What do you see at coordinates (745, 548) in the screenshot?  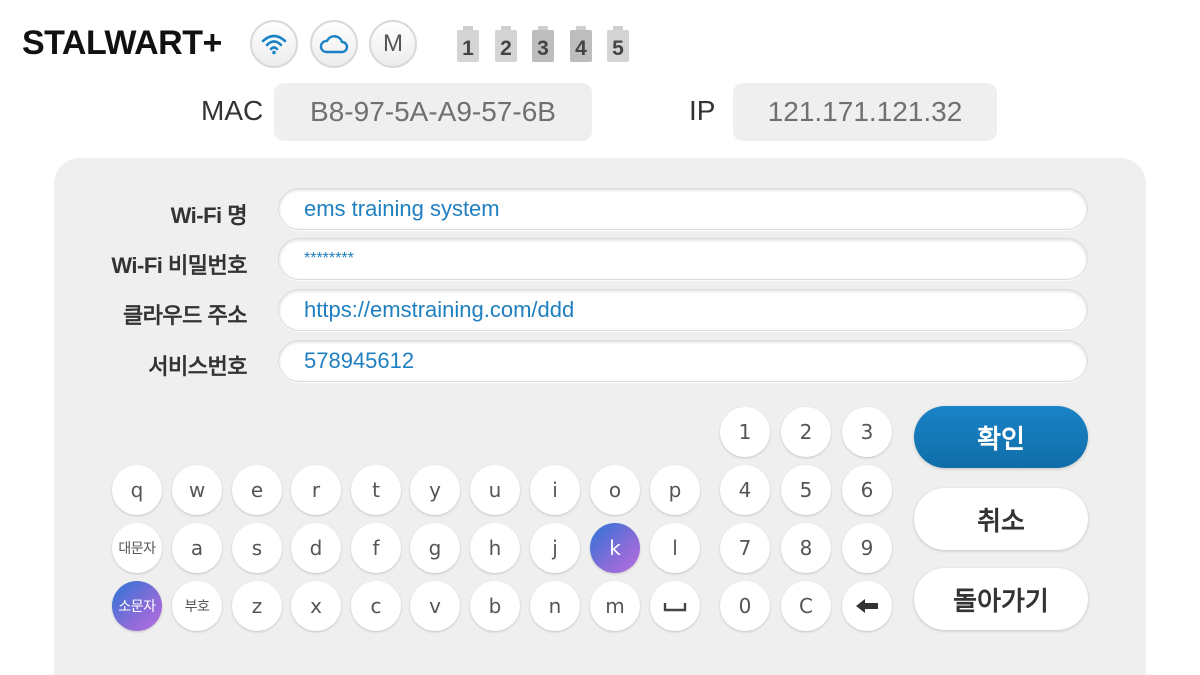 I see `key-7: 7` at bounding box center [745, 548].